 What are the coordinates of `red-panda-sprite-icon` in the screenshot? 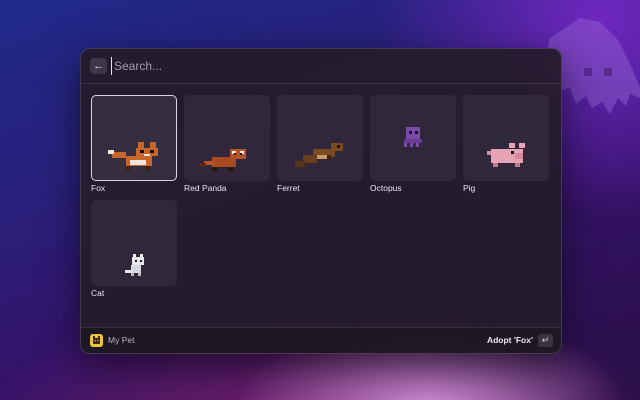 It's located at (223, 160).